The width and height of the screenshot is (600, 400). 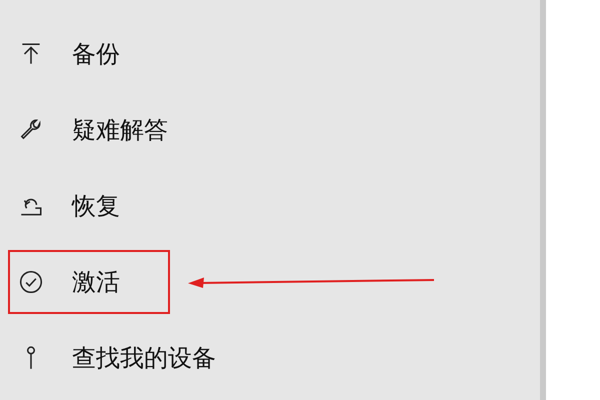 I want to click on nav-label: 激活, so click(x=96, y=282).